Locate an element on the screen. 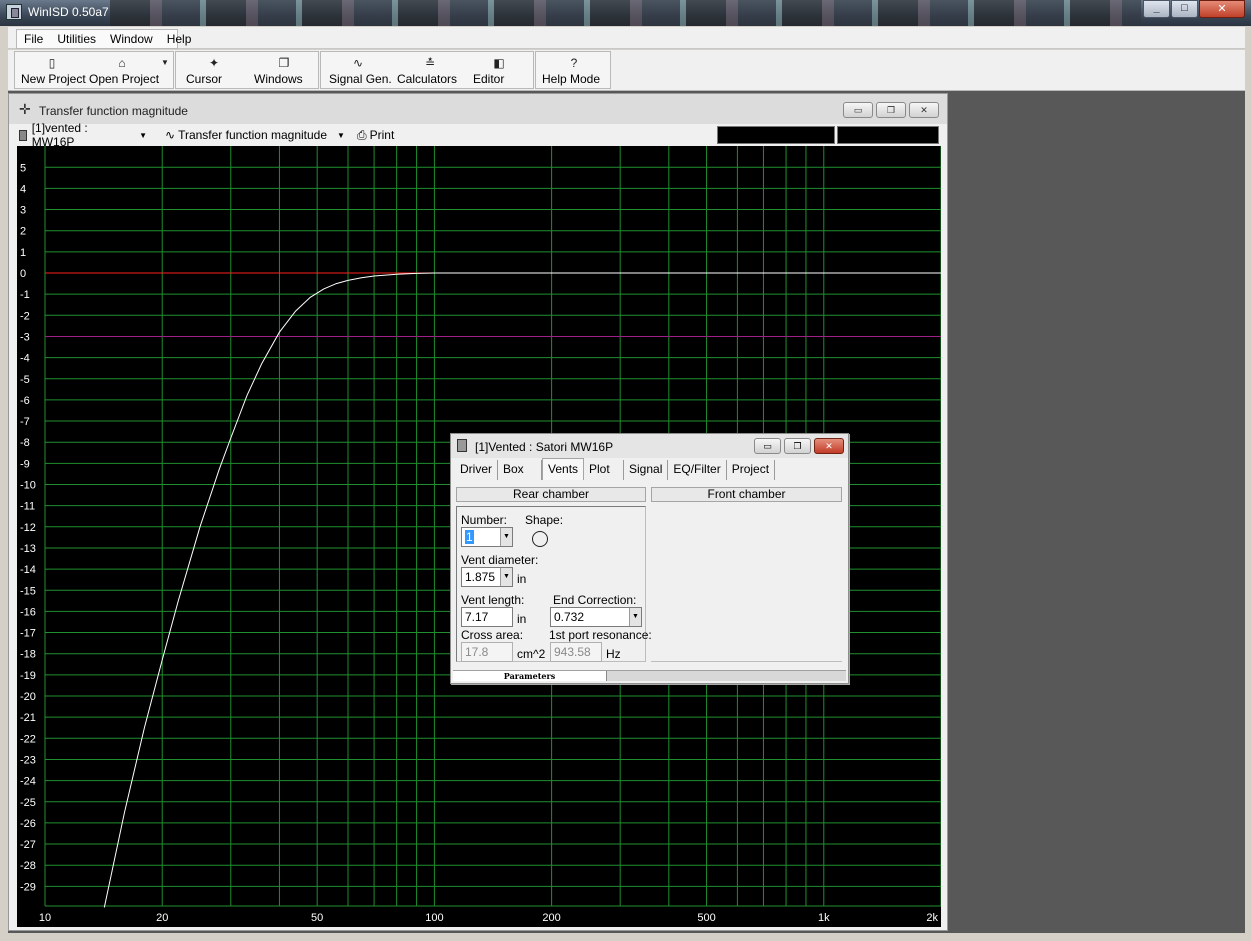 The height and width of the screenshot is (941, 1251). shape-label: Shape: is located at coordinates (544, 520).